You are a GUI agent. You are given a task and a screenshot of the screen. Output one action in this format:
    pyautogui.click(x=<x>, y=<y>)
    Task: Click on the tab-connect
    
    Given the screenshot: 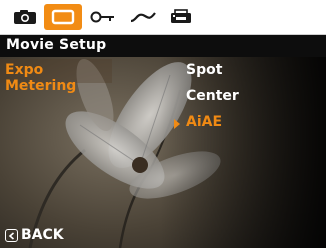 What is the action you would take?
    pyautogui.click(x=143, y=17)
    